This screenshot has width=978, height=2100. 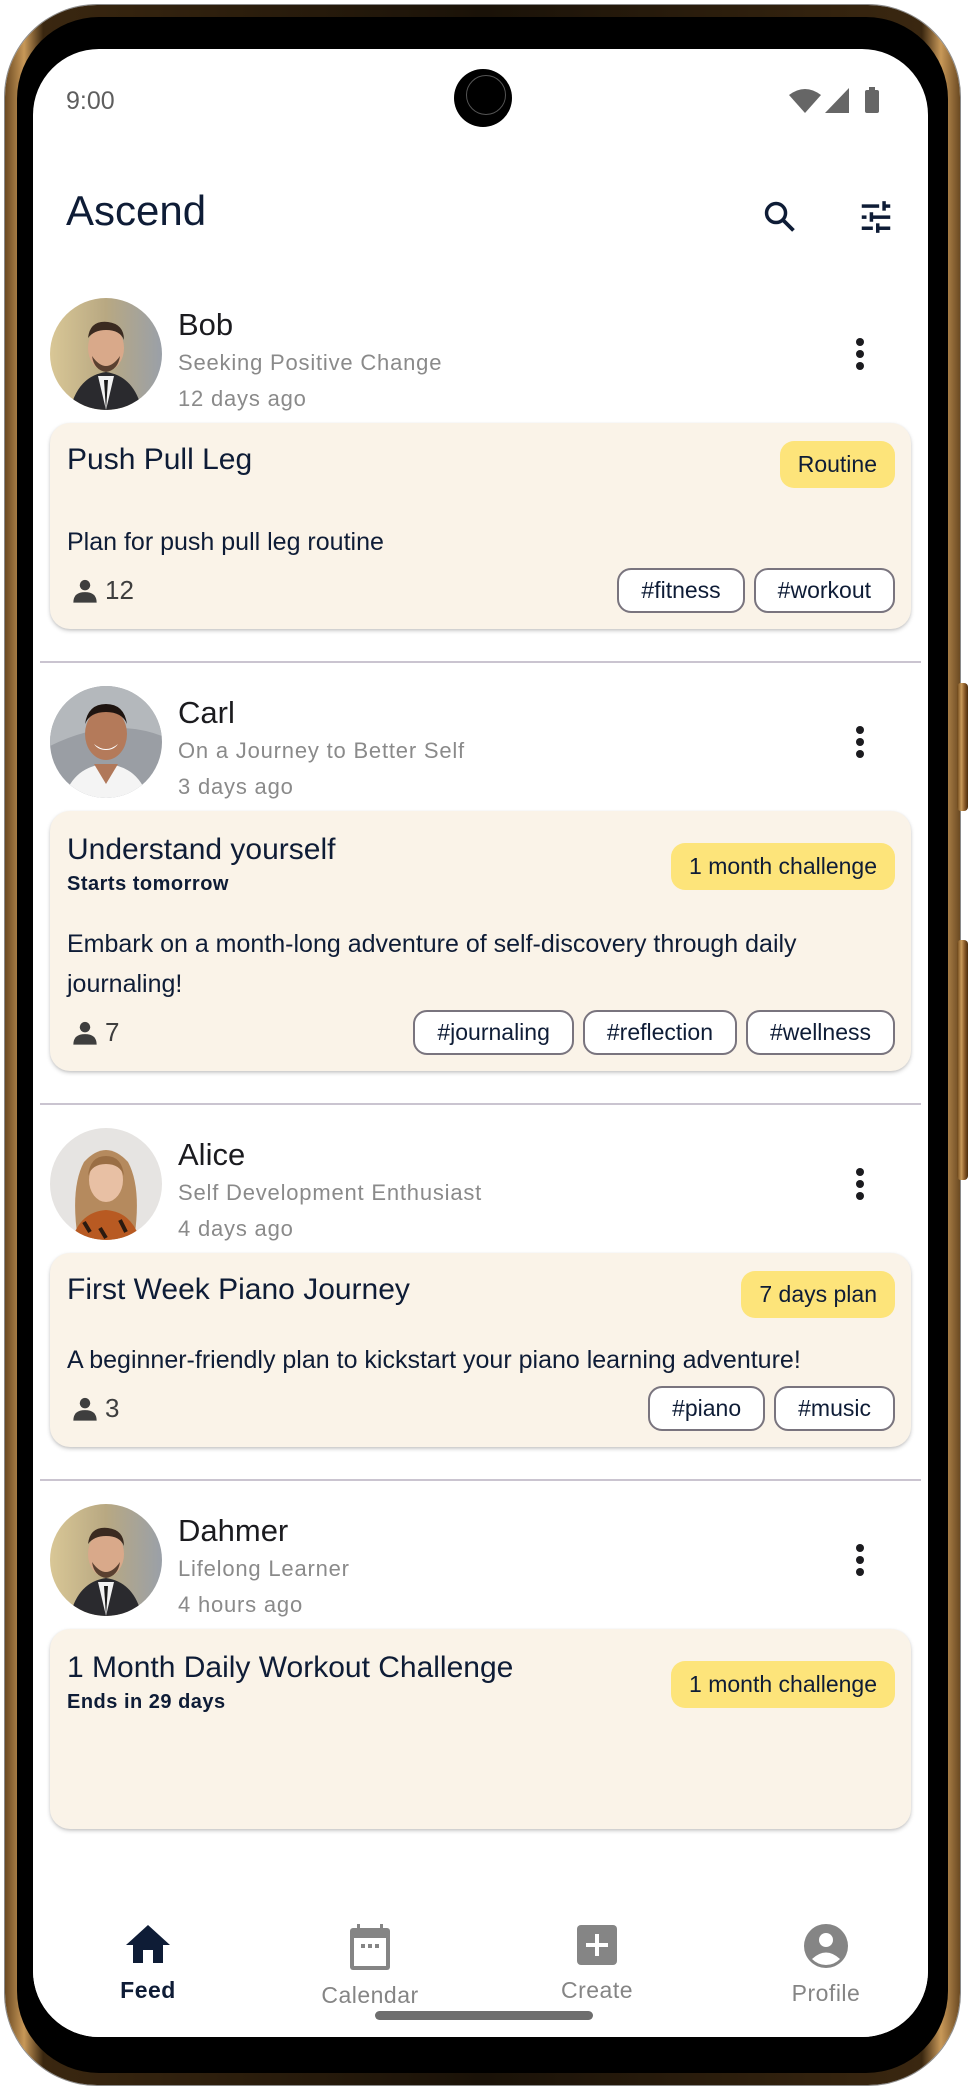 I want to click on front-camera, so click(x=483, y=98).